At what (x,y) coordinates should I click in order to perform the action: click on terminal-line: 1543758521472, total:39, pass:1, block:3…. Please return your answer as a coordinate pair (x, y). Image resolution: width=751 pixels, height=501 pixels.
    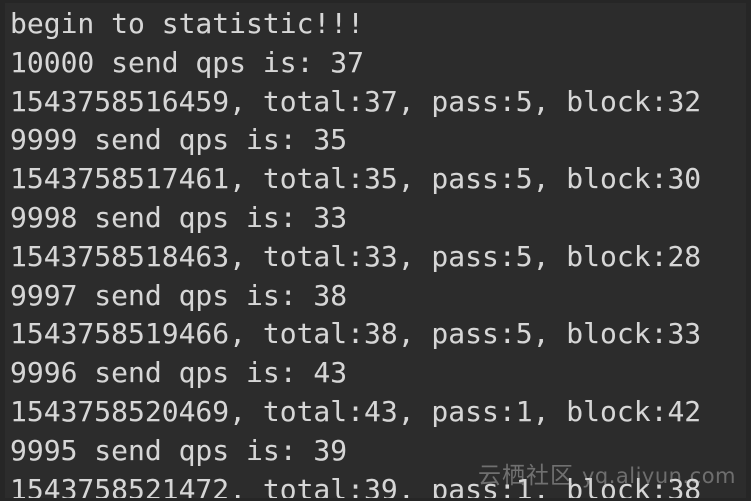
    Looking at the image, I should click on (356, 485).